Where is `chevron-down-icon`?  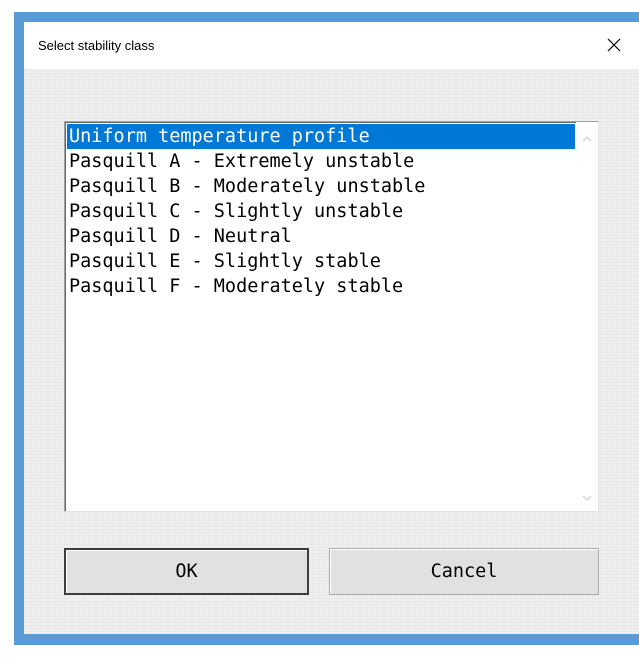 chevron-down-icon is located at coordinates (587, 497).